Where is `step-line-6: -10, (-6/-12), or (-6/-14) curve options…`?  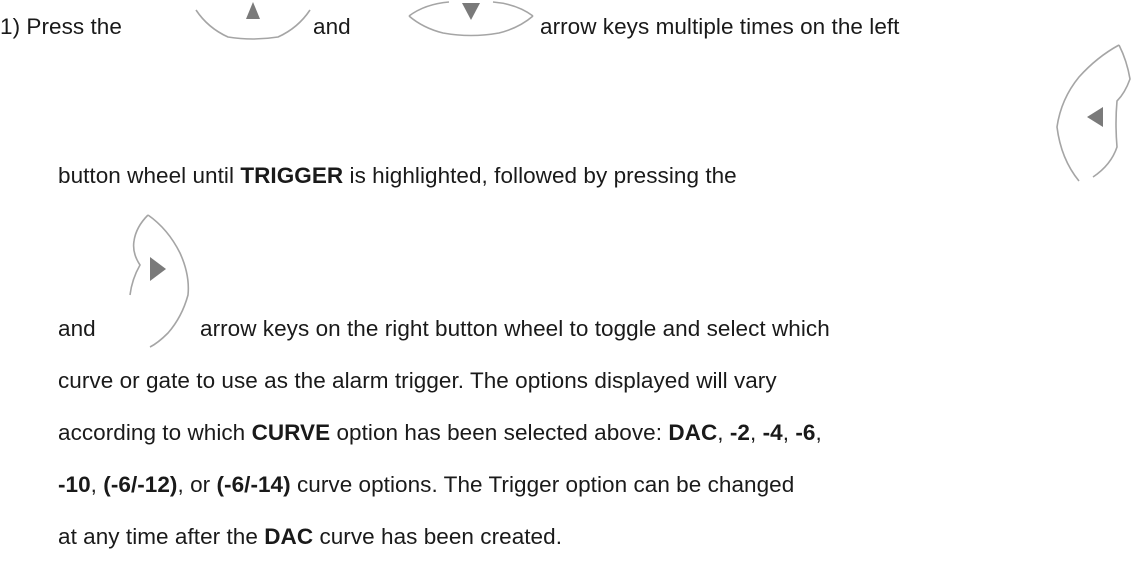
step-line-6: -10, (-6/-12), or (-6/-14) curve options… is located at coordinates (426, 484).